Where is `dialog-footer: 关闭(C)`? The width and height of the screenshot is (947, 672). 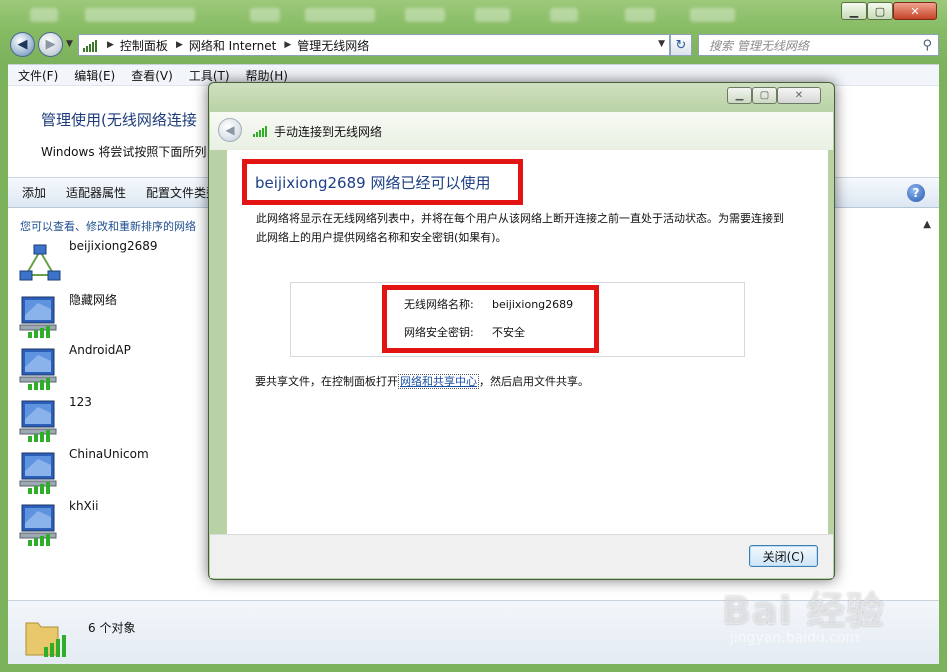 dialog-footer: 关闭(C) is located at coordinates (521, 556).